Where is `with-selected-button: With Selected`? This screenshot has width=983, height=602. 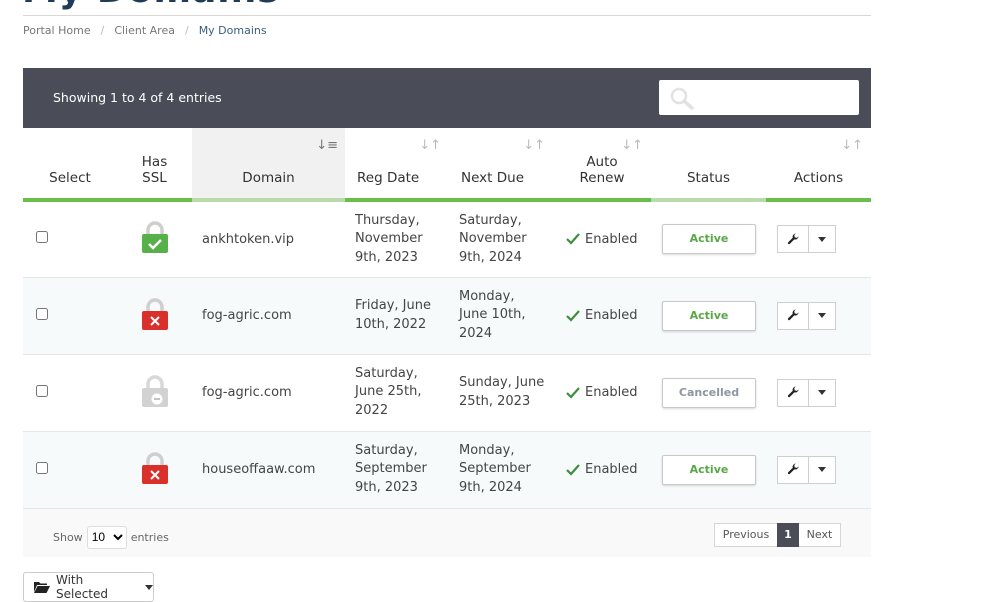
with-selected-button: With Selected is located at coordinates (88, 587).